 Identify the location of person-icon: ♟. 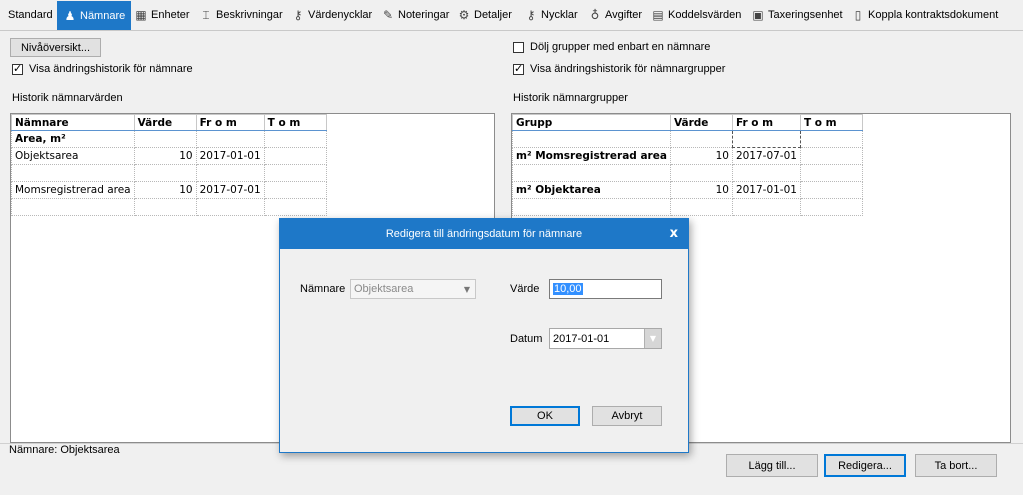
(70, 15).